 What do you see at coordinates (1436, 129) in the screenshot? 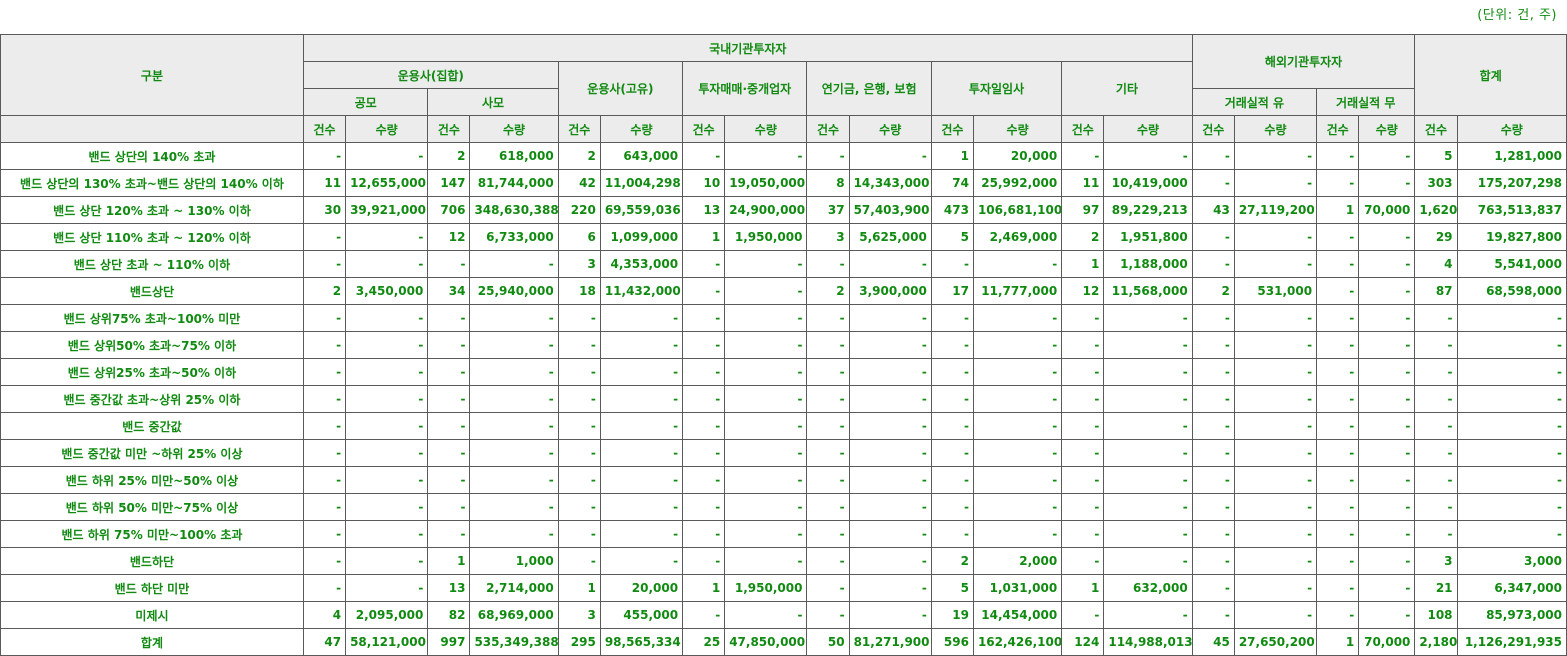
I see `header-count: 건수` at bounding box center [1436, 129].